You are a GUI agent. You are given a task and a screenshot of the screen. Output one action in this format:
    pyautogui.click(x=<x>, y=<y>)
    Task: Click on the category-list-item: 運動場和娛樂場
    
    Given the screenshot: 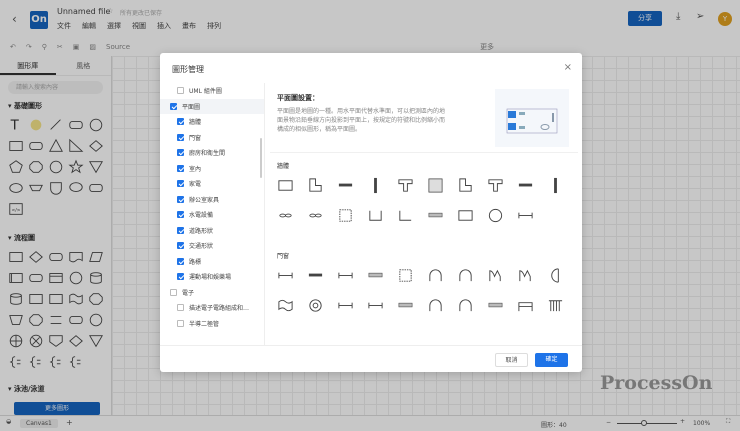 What is the action you would take?
    pyautogui.click(x=212, y=277)
    